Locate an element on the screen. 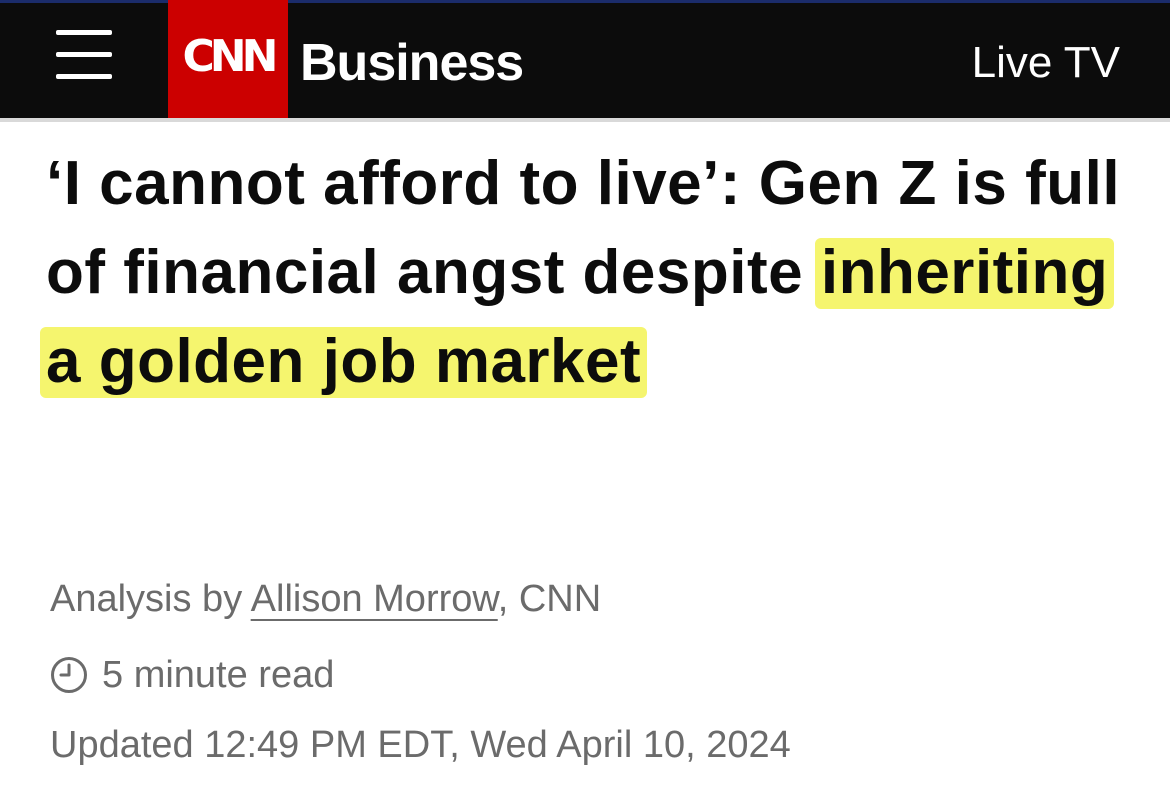  article-byline: Analysis by Allison Morrow, CNN is located at coordinates (325, 599).